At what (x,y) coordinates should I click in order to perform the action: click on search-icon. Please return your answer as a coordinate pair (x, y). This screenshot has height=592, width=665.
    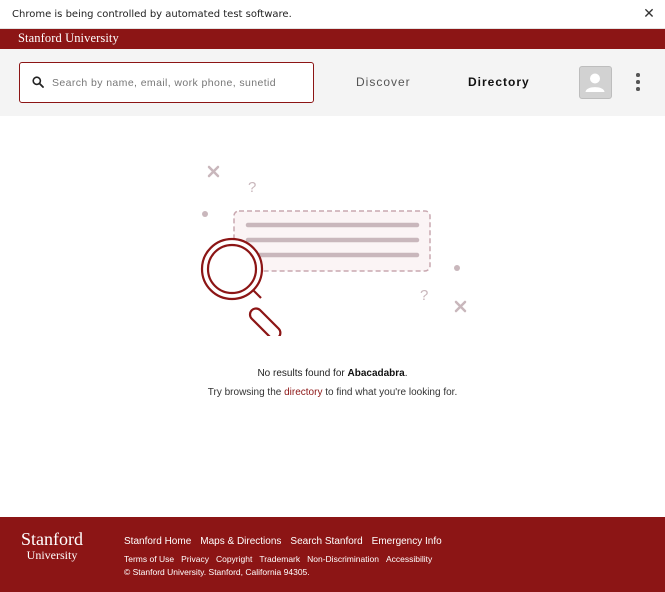
    Looking at the image, I should click on (38, 82).